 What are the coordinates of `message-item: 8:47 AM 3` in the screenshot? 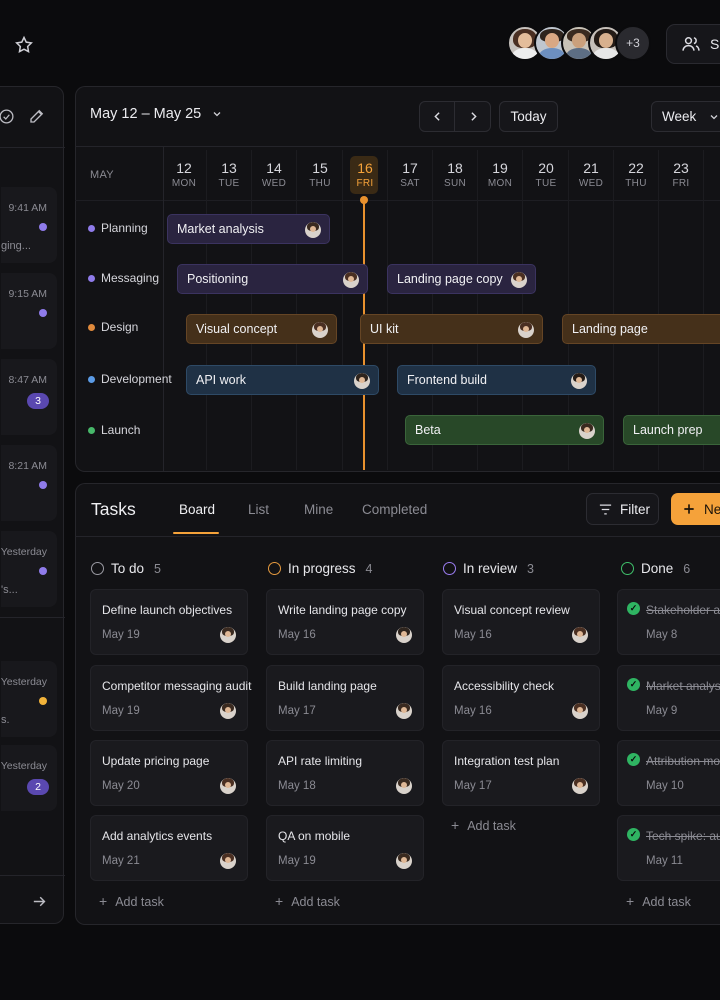 It's located at (29, 397).